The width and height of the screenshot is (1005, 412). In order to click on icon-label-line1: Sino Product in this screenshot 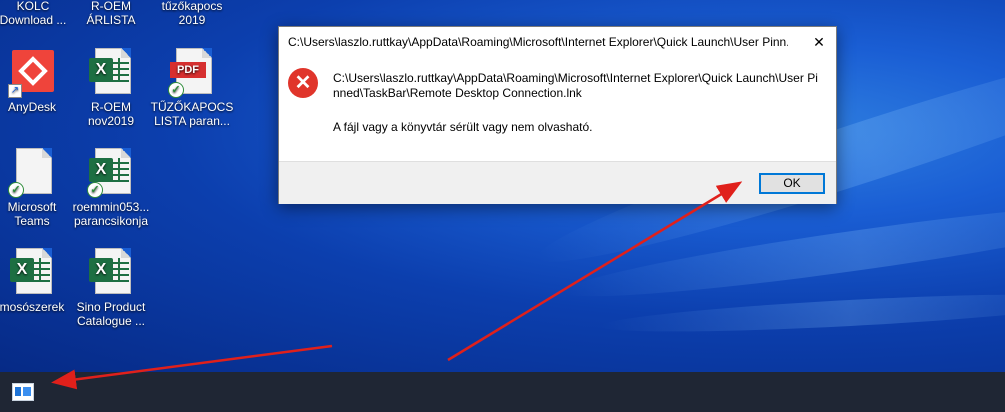, I will do `click(111, 307)`.